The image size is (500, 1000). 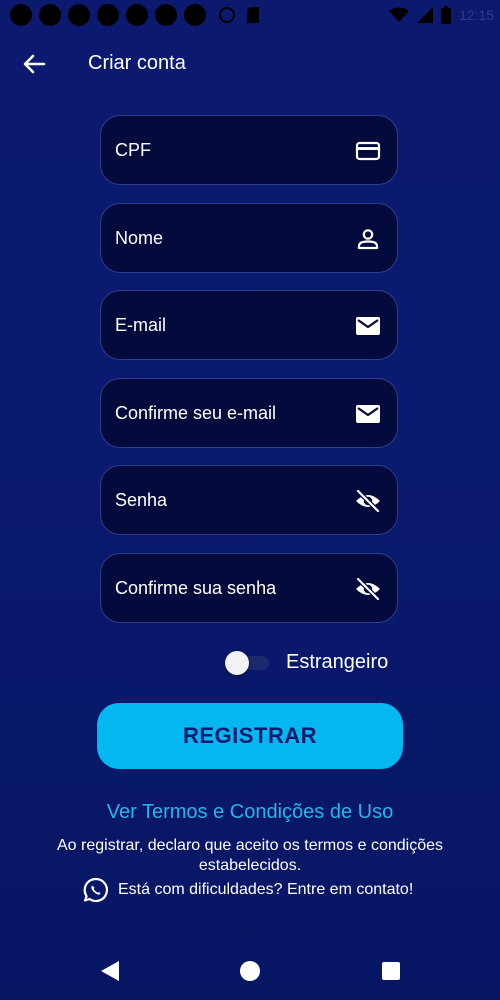 What do you see at coordinates (137, 63) in the screenshot?
I see `page-title: Criar conta` at bounding box center [137, 63].